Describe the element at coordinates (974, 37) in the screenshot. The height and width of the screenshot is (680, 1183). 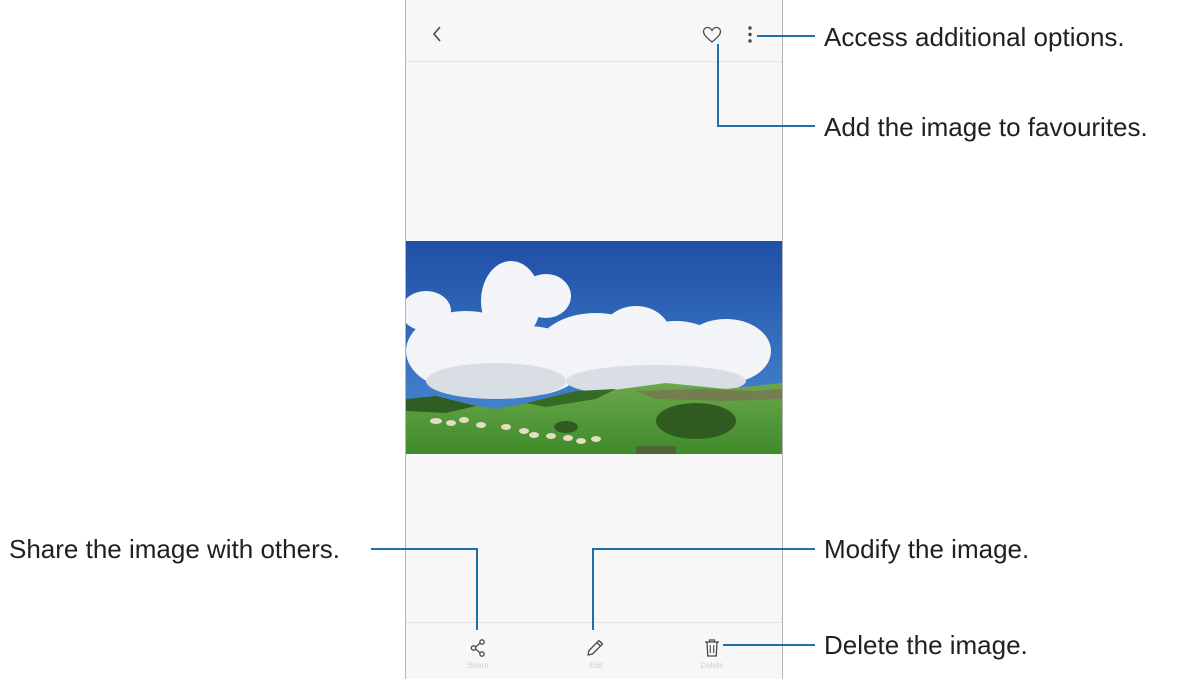
I see `more-options-callout: Access additional options.` at that location.